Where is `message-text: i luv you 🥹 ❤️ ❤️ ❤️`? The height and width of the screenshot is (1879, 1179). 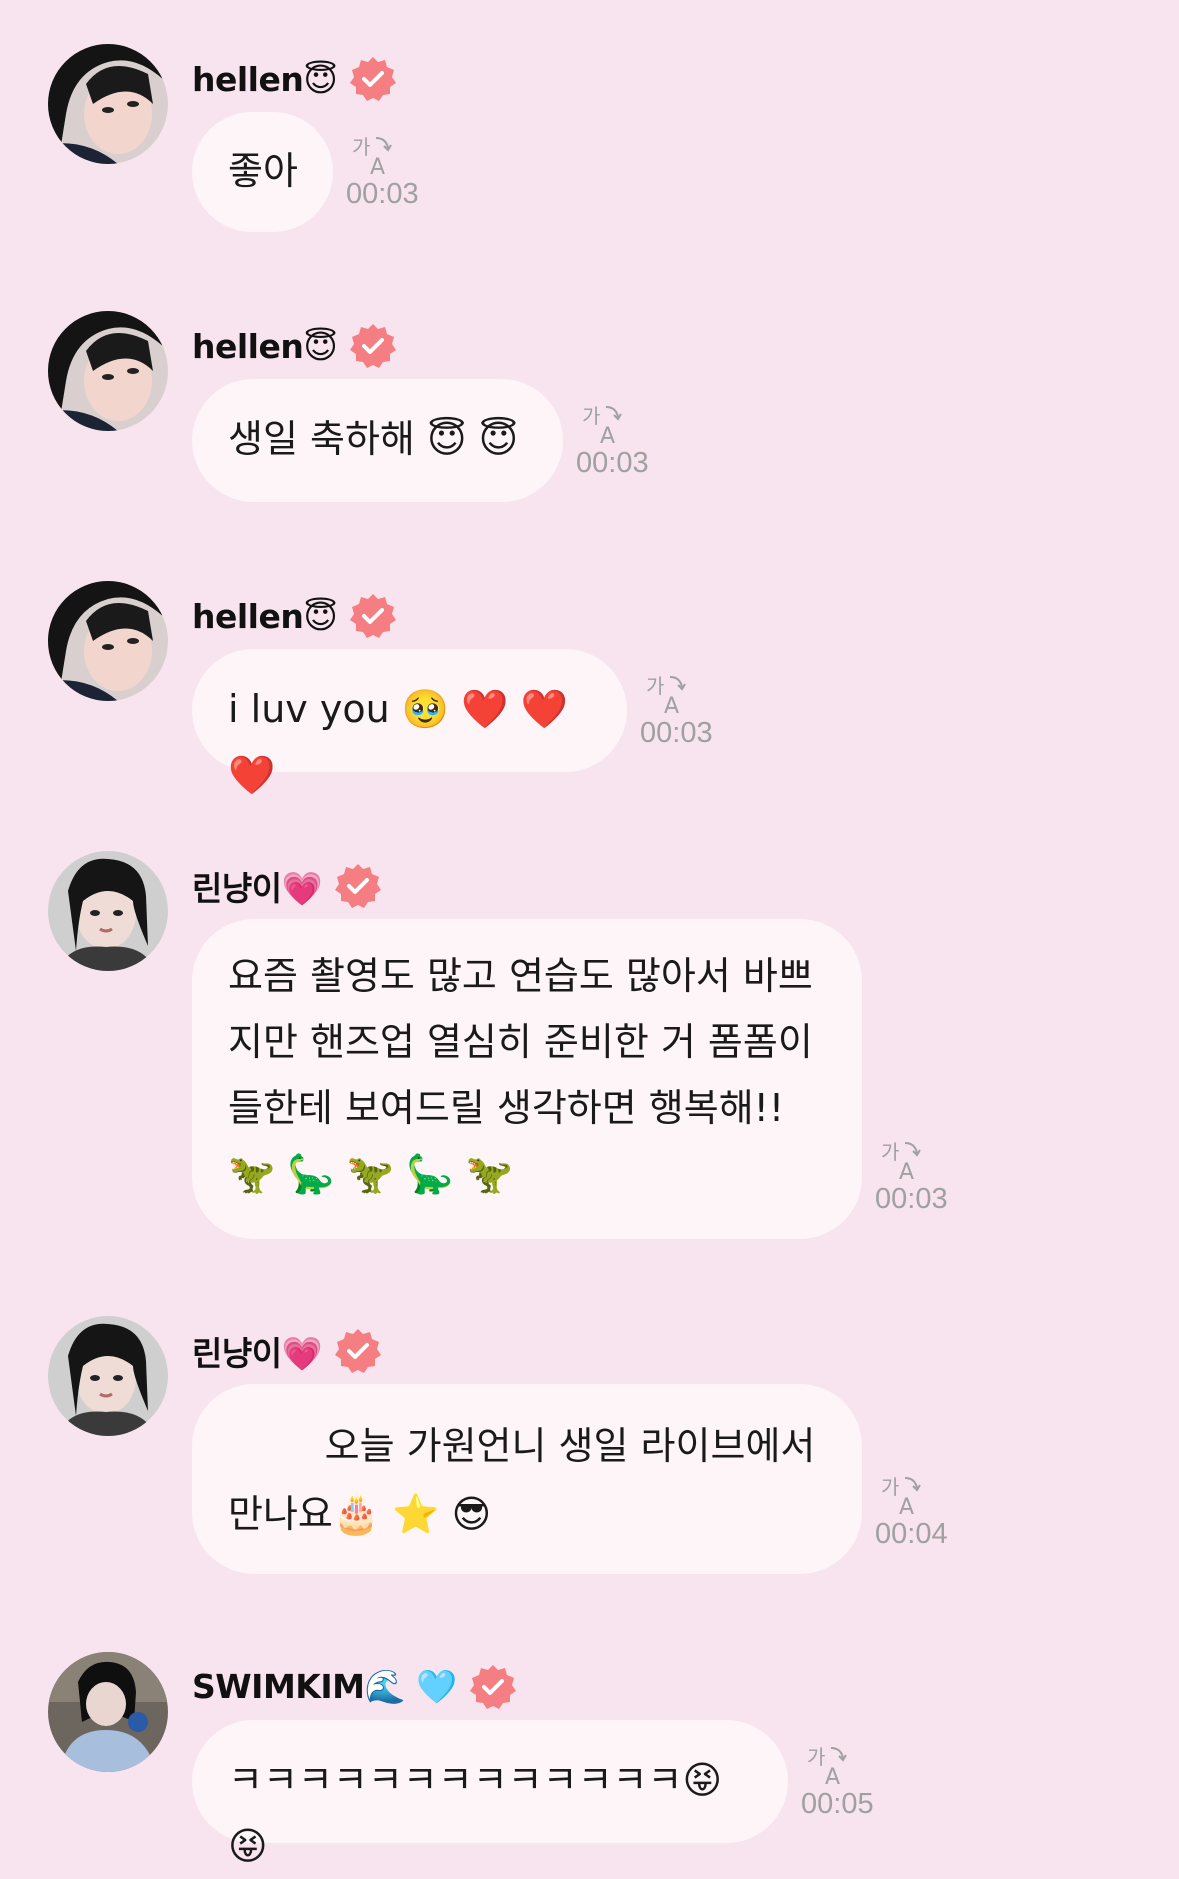 message-text: i luv you 🥹 ❤️ ❤️ ❤️ is located at coordinates (404, 742).